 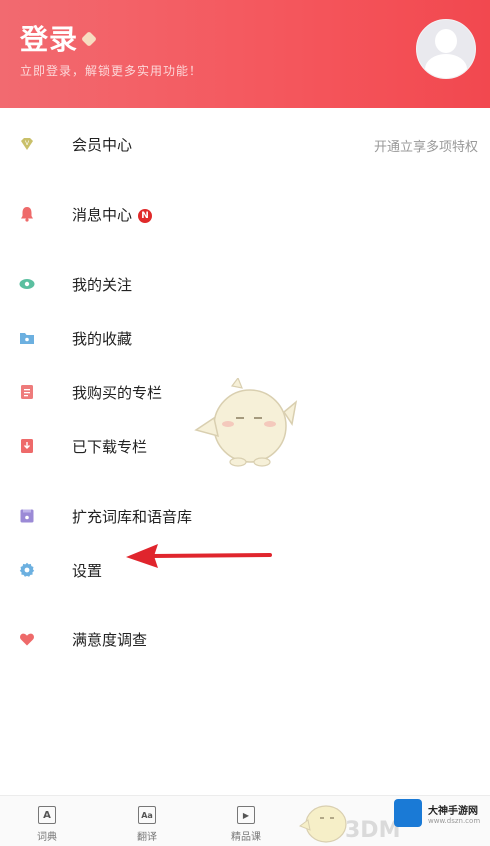 I want to click on watermark-url: www.dszn.com, so click(x=454, y=821).